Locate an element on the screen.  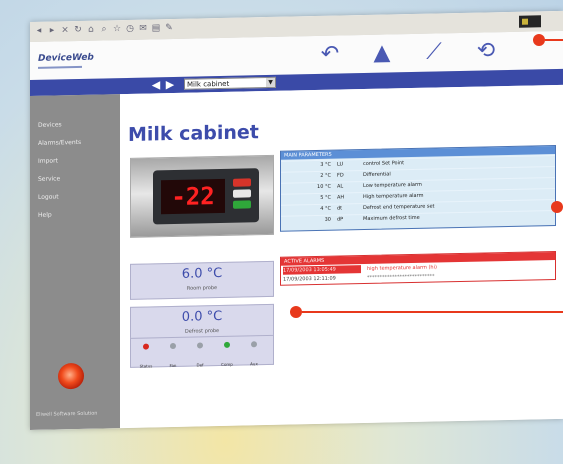
param-value: 5 °C is located at coordinates (325, 197).